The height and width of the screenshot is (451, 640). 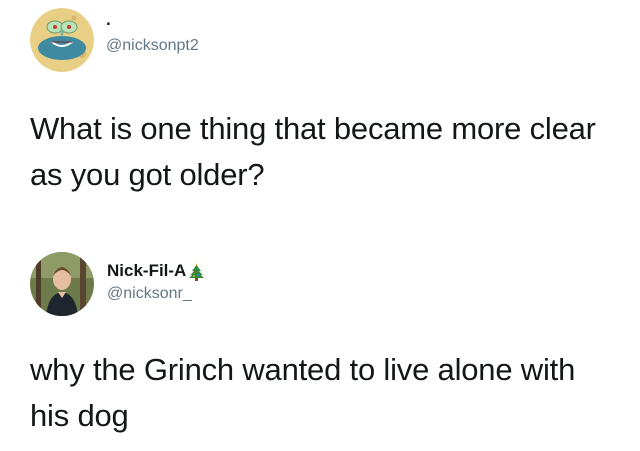 I want to click on display-name: Nick-Fil-A, so click(x=156, y=271).